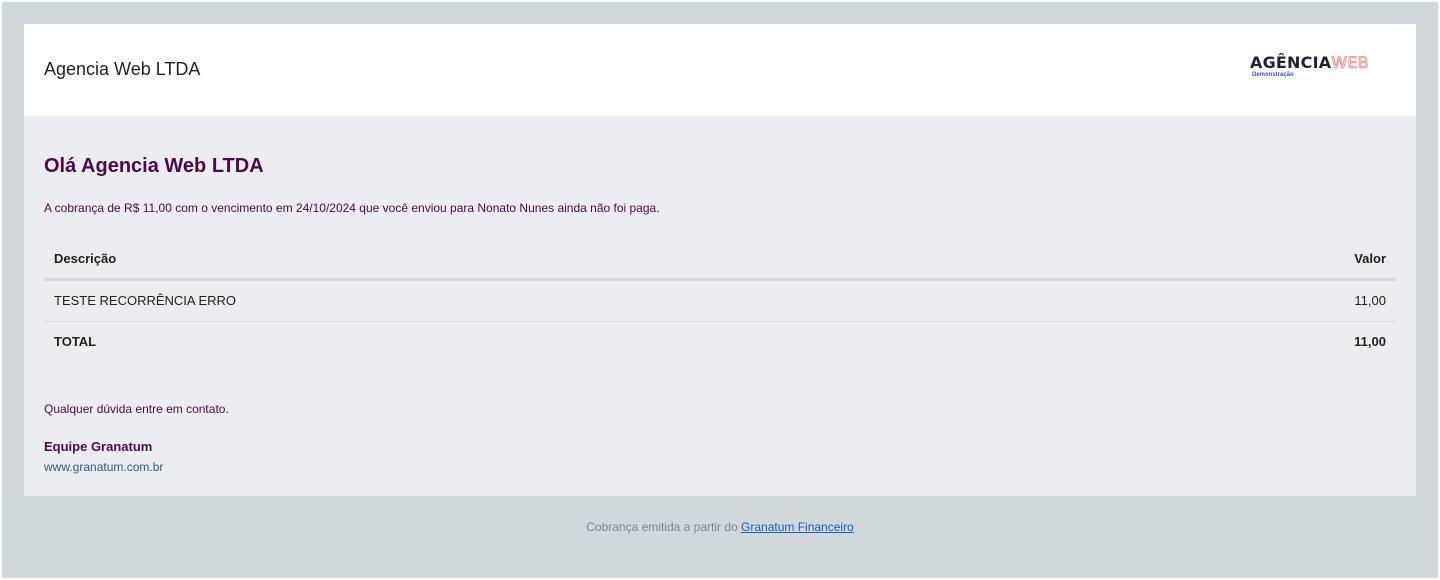  Describe the element at coordinates (98, 446) in the screenshot. I see `team-name: Equipe Granatum` at that location.